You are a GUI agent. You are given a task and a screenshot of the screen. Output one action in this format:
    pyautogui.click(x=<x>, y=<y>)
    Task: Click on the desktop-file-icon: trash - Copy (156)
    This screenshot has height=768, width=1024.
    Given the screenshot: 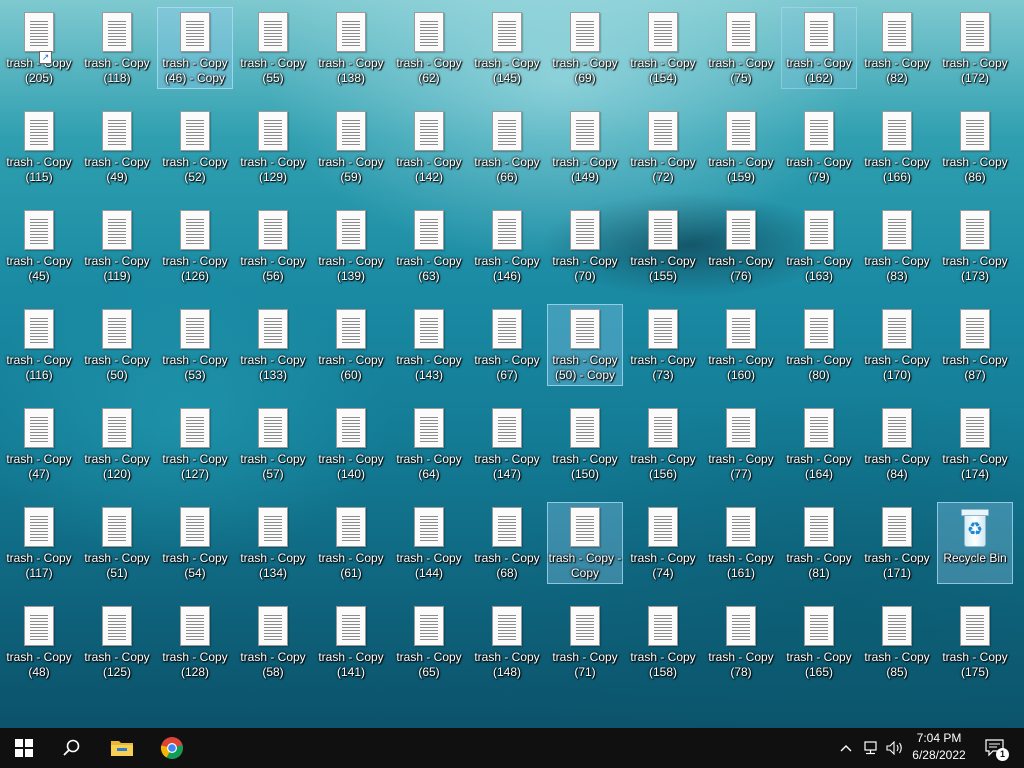 What is the action you would take?
    pyautogui.click(x=663, y=444)
    